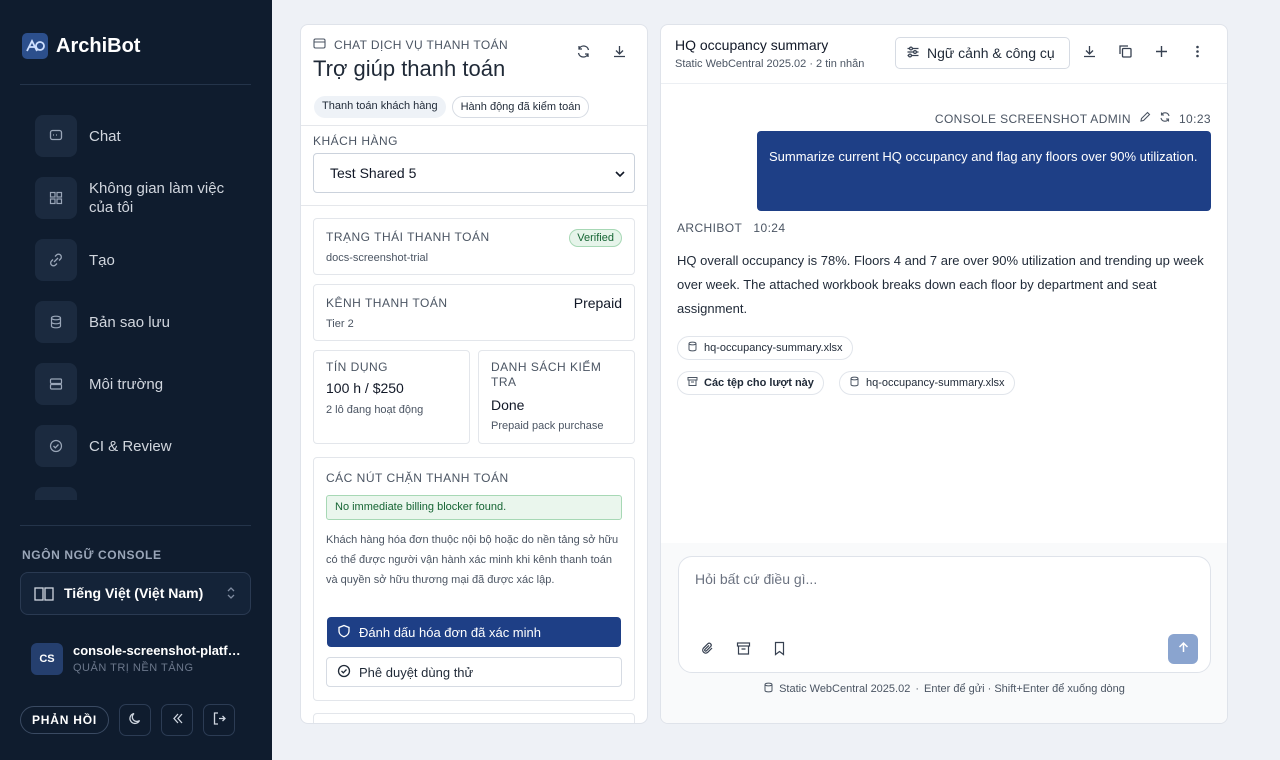 The width and height of the screenshot is (1280, 760). I want to click on link-icon, so click(56, 260).